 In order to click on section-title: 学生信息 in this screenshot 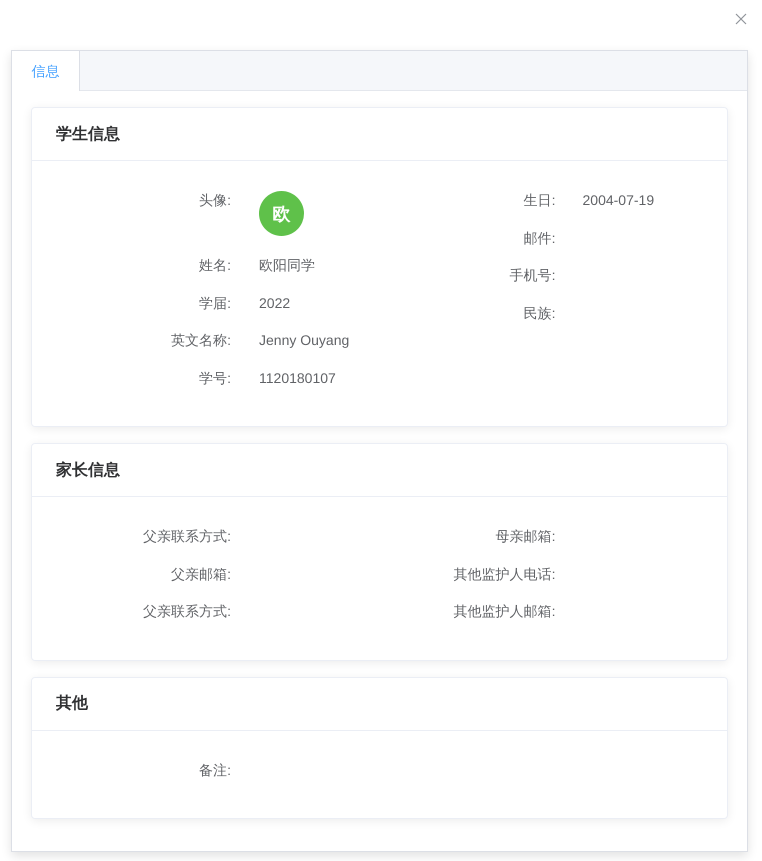, I will do `click(88, 134)`.